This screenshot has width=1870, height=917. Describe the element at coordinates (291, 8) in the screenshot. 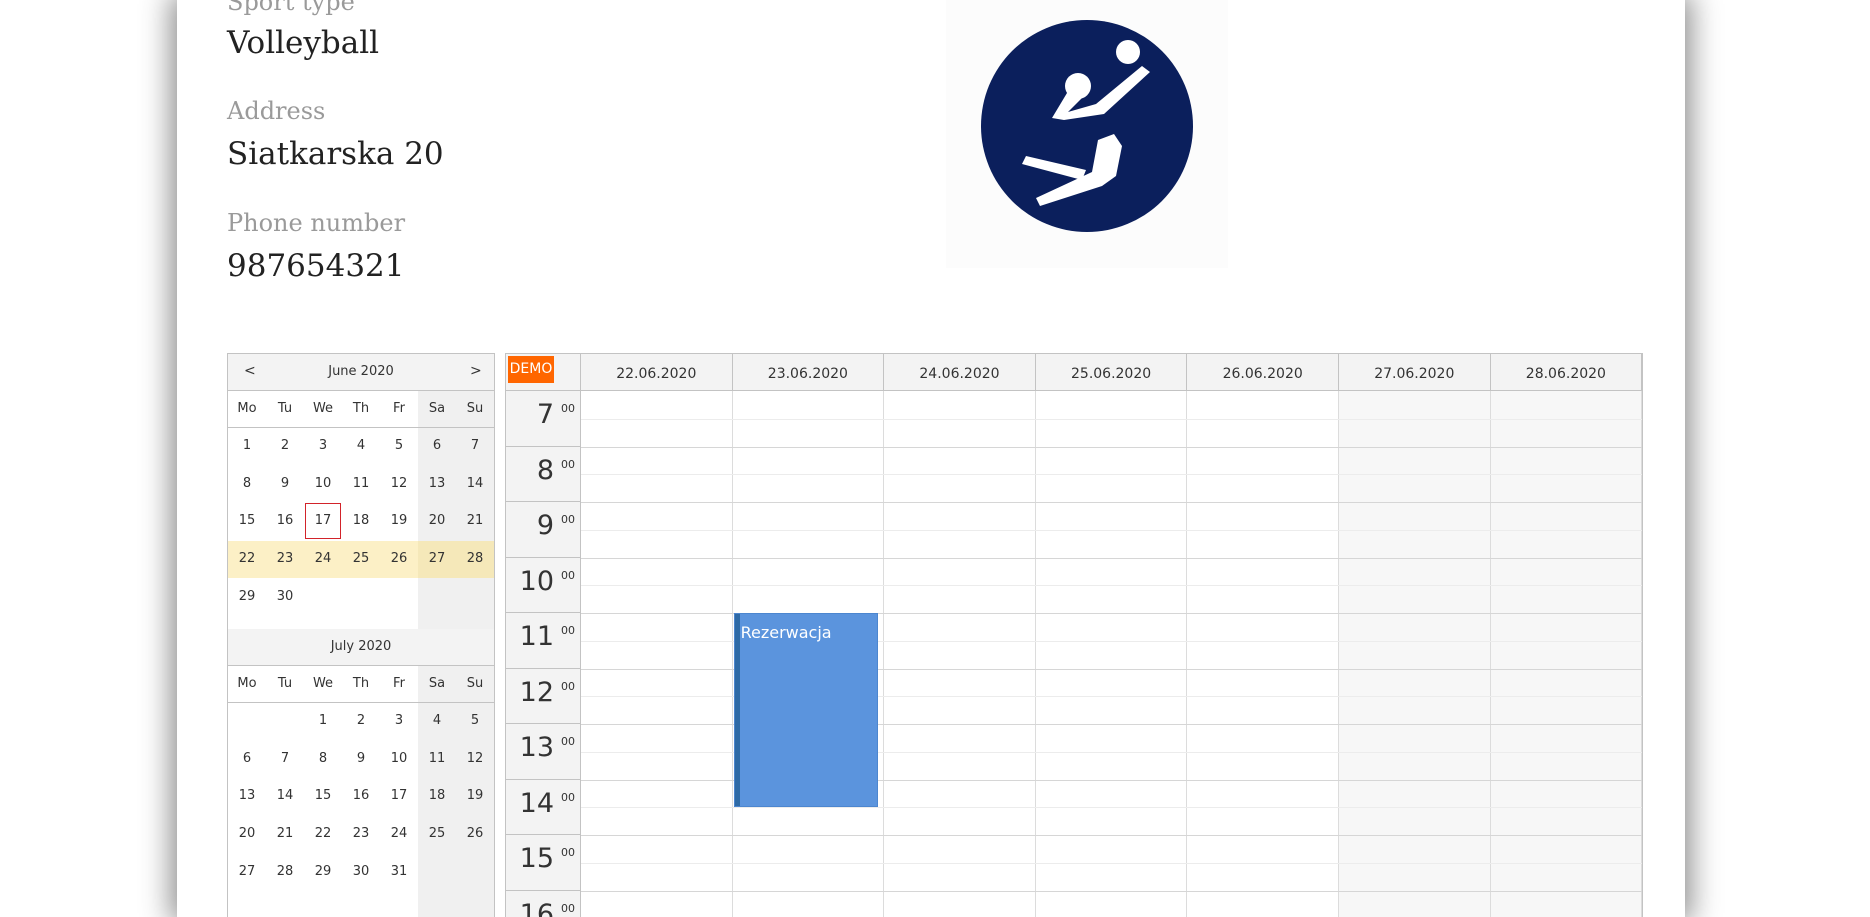

I see `sport-type-label: Sport type` at that location.